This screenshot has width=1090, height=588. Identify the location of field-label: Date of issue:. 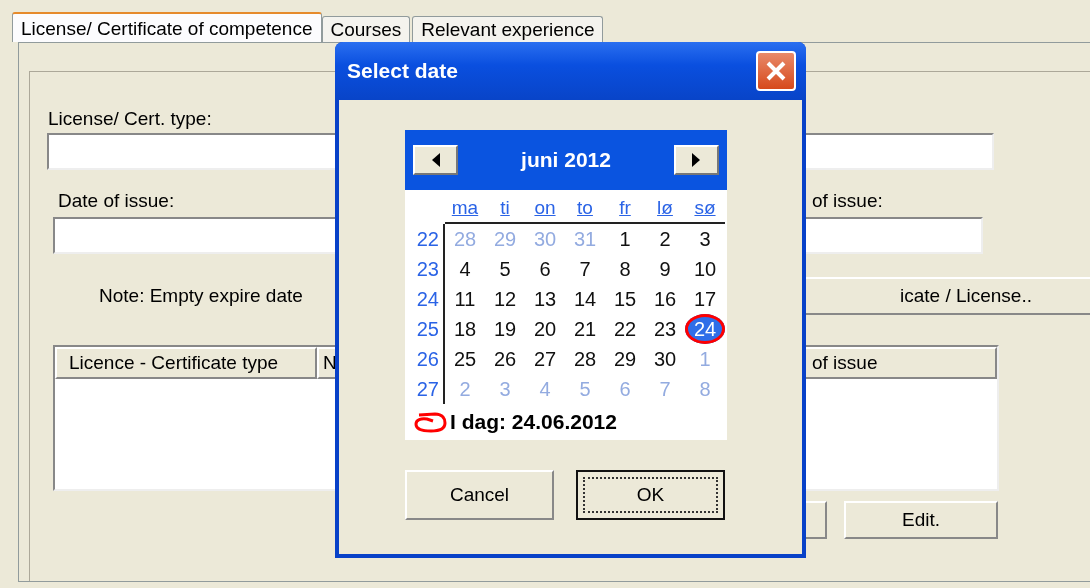
(116, 201).